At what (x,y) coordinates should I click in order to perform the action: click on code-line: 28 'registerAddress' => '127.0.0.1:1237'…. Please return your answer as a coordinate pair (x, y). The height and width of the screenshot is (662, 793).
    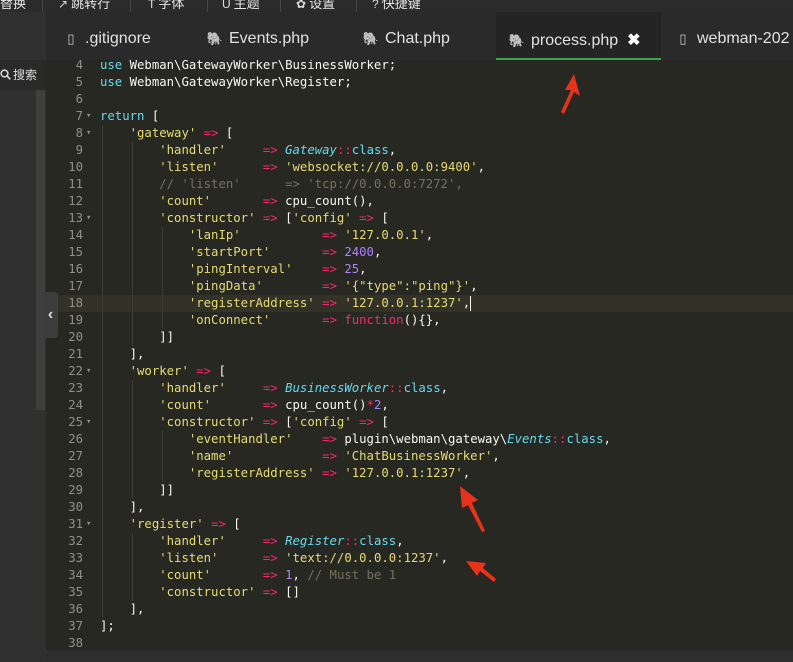
    Looking at the image, I should click on (419, 473).